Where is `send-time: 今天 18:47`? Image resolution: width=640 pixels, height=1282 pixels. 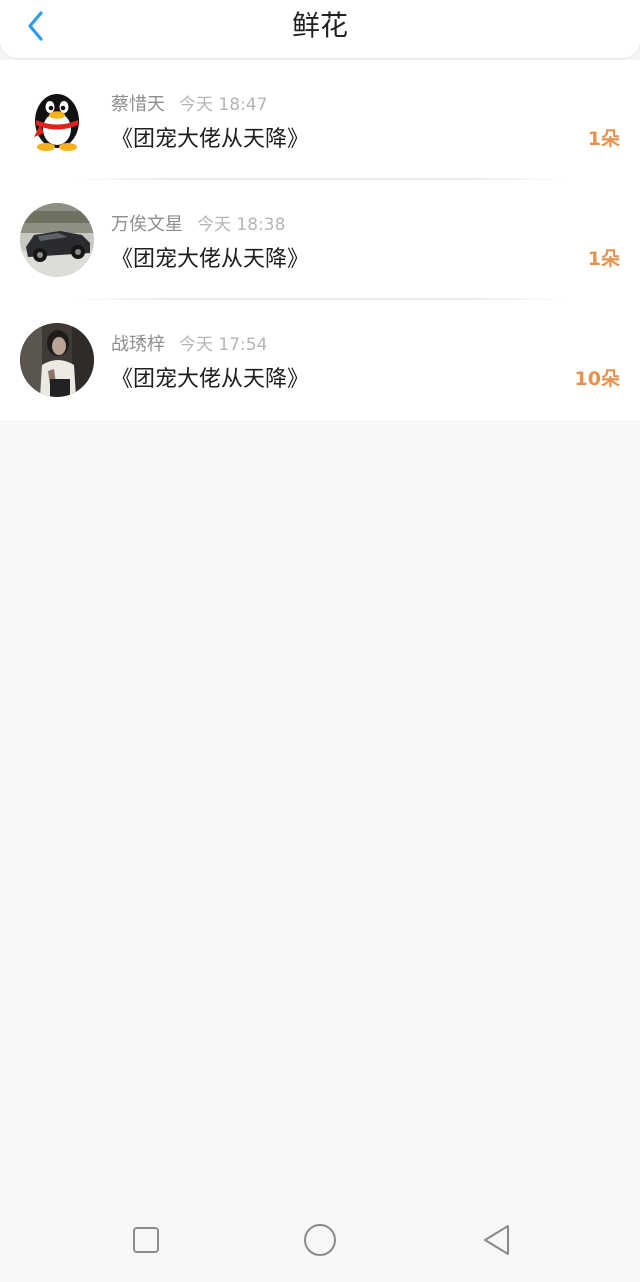 send-time: 今天 18:47 is located at coordinates (223, 105).